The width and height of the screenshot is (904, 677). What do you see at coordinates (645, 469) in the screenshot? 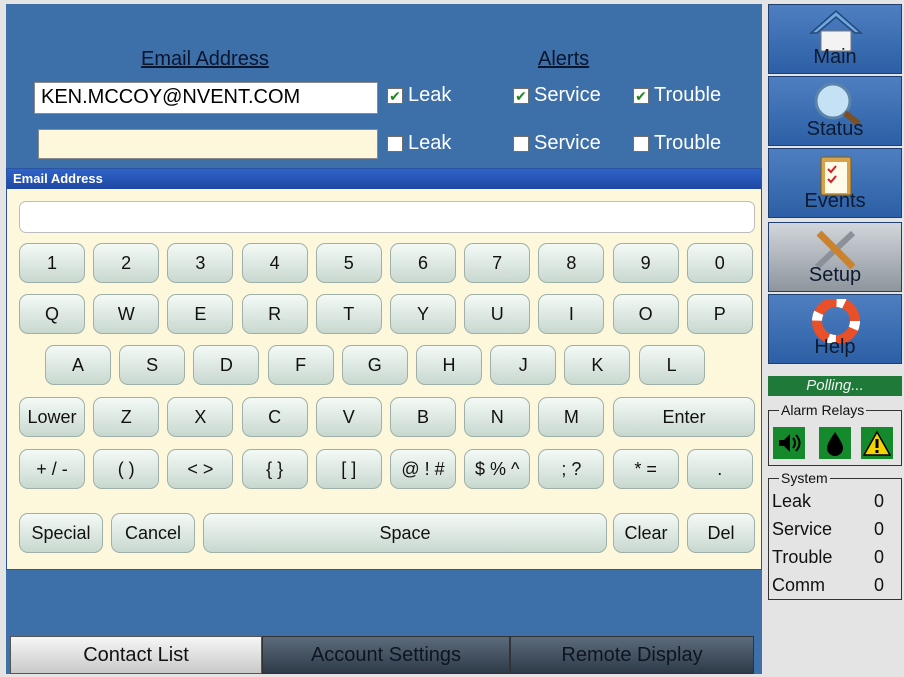
I see `key-row5-8: * =` at bounding box center [645, 469].